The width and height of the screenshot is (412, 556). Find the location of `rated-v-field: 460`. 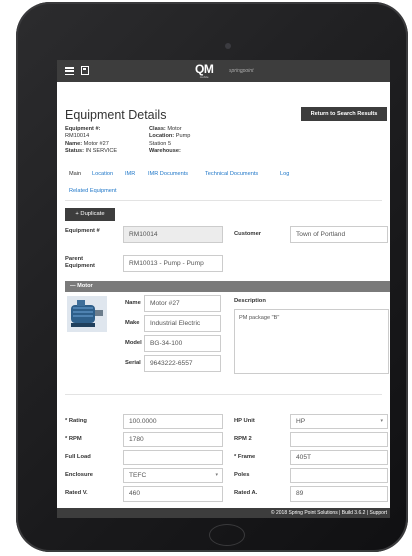

rated-v-field: 460 is located at coordinates (173, 494).